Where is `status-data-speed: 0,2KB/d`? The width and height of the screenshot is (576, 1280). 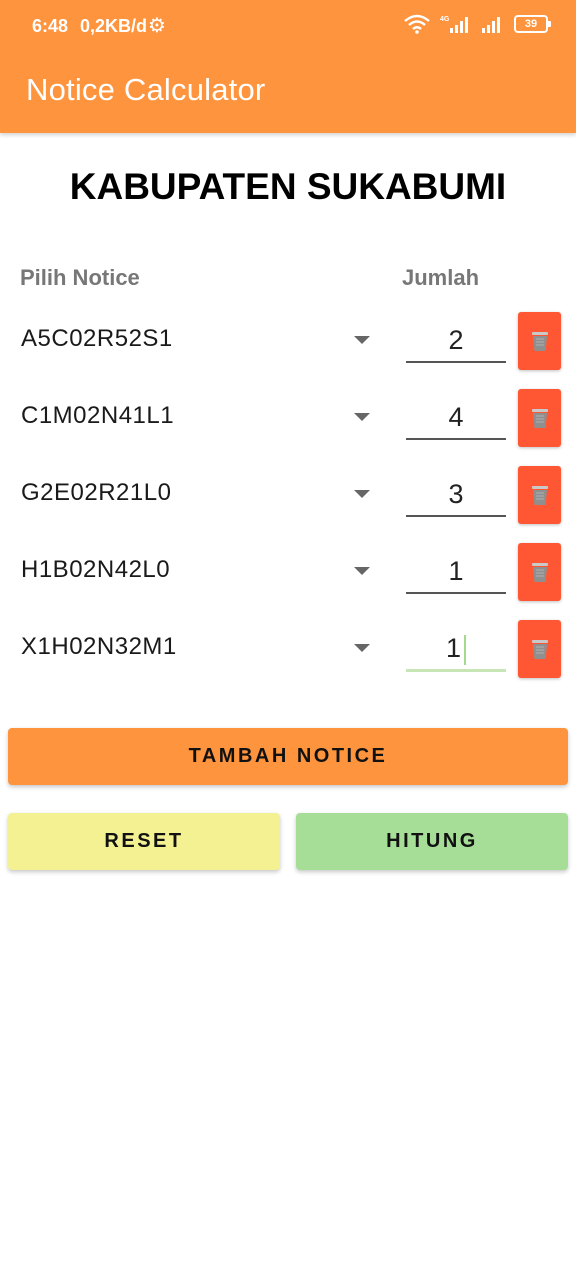 status-data-speed: 0,2KB/d is located at coordinates (114, 26).